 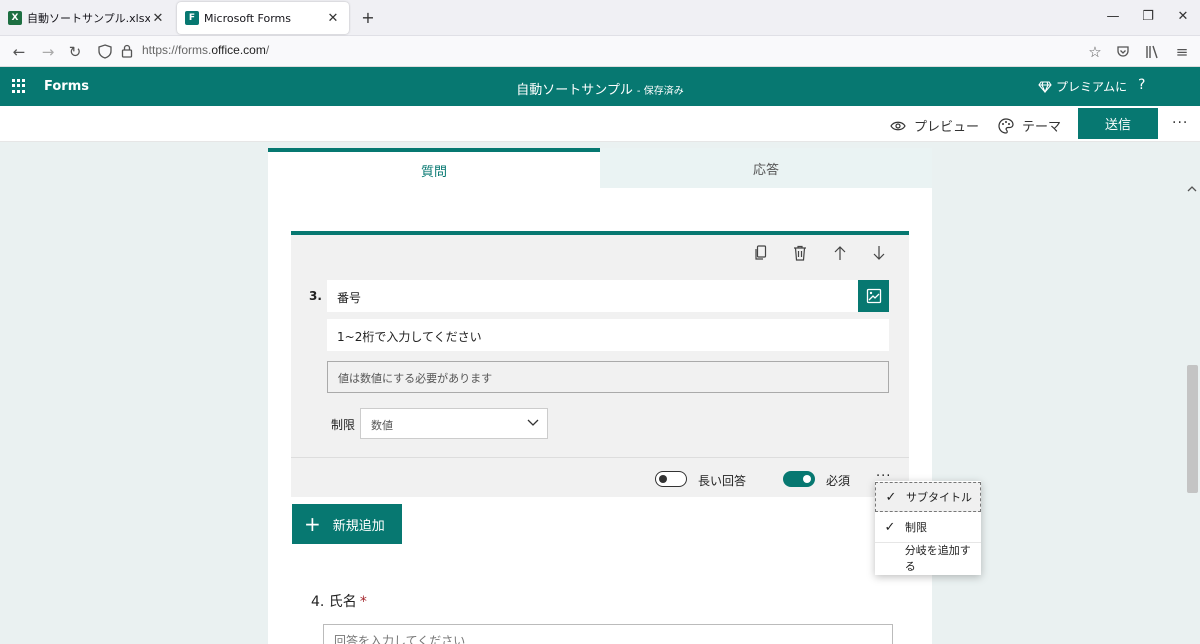 I want to click on forms-app-bar: Forms 自動ソートサンプル - 保存済み プレミアムに ?, so click(x=600, y=86).